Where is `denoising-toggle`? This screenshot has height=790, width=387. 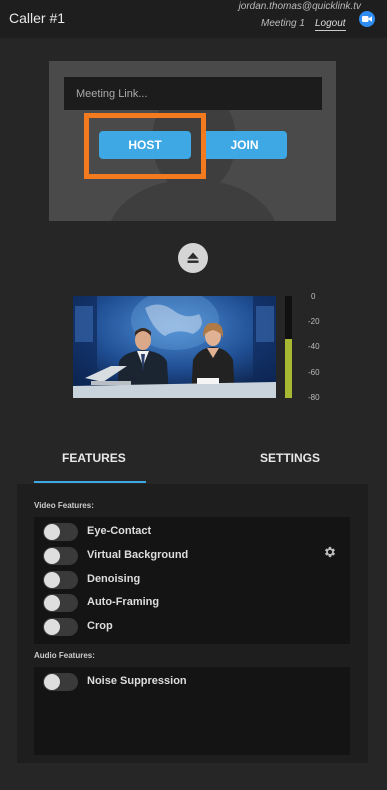 denoising-toggle is located at coordinates (60, 580).